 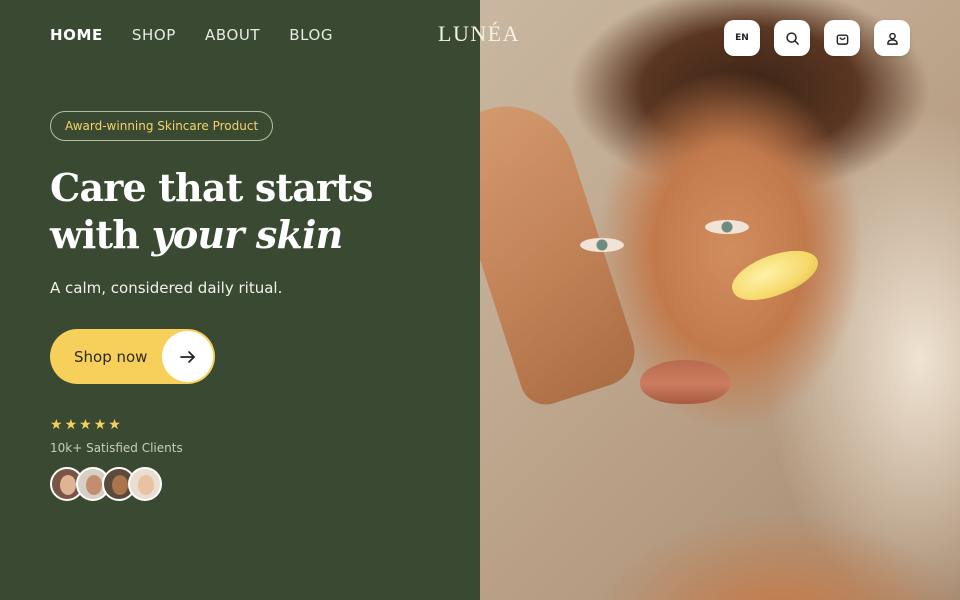 I want to click on eye-left, so click(x=602, y=245).